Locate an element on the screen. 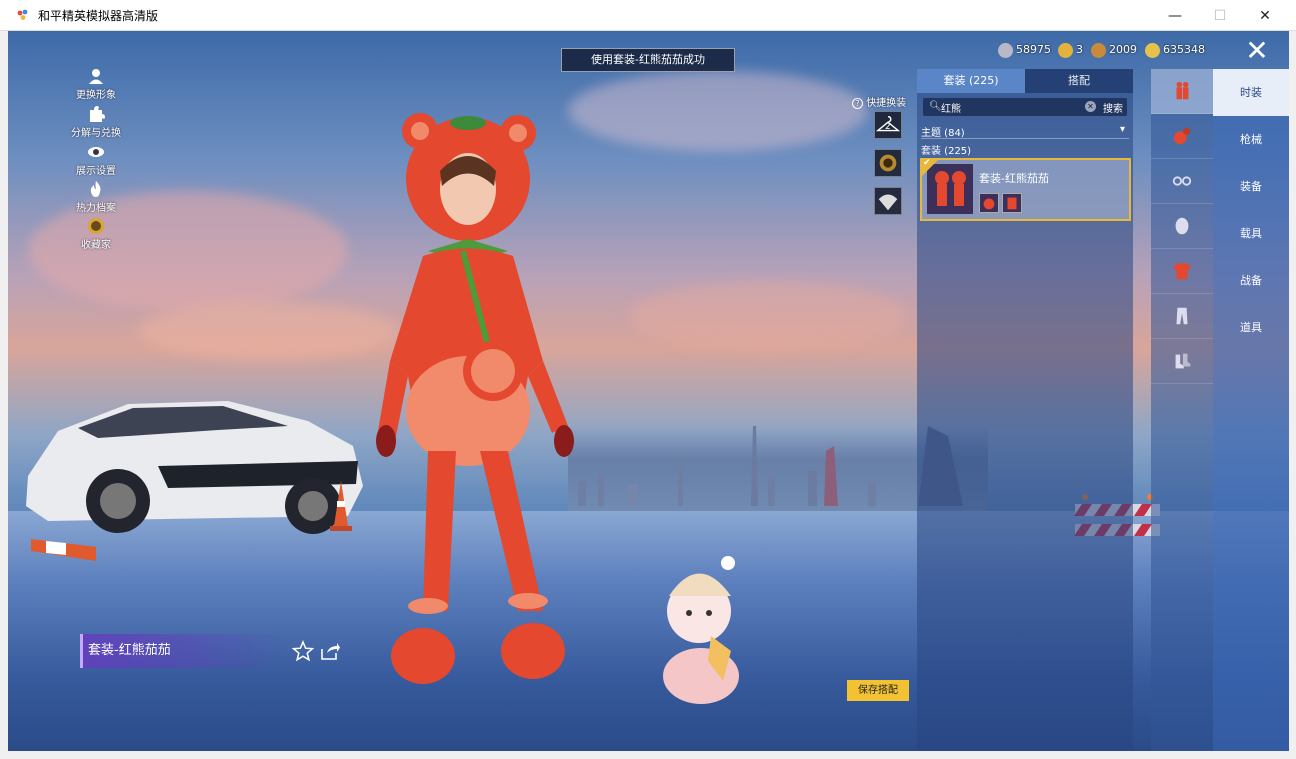 This screenshot has width=1296, height=759. currency-token-value: 3 is located at coordinates (1079, 49).